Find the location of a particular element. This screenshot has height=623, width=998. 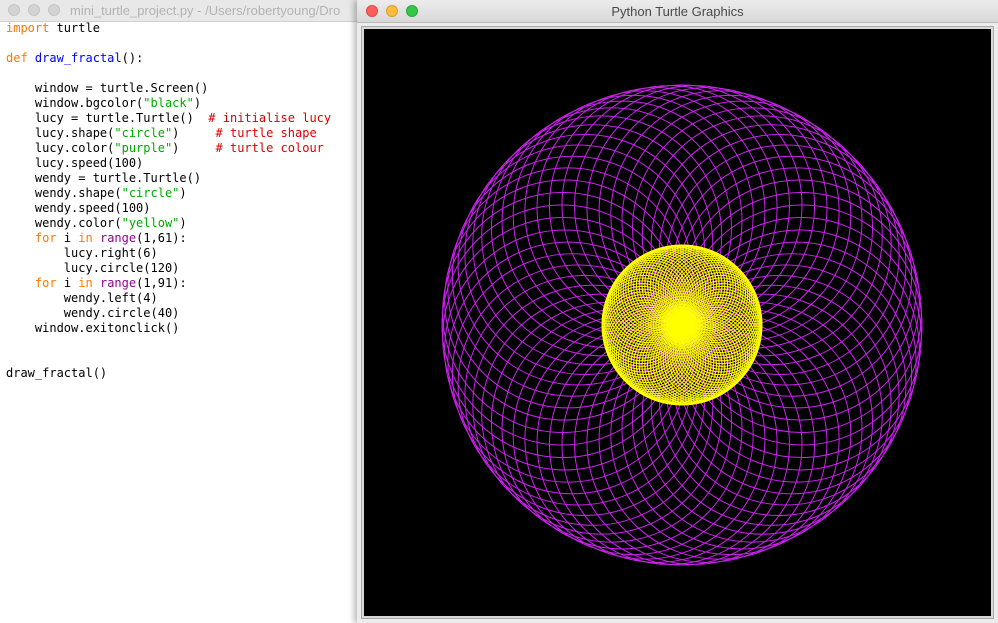

code-line: for i in range(1,91): is located at coordinates (168, 283).